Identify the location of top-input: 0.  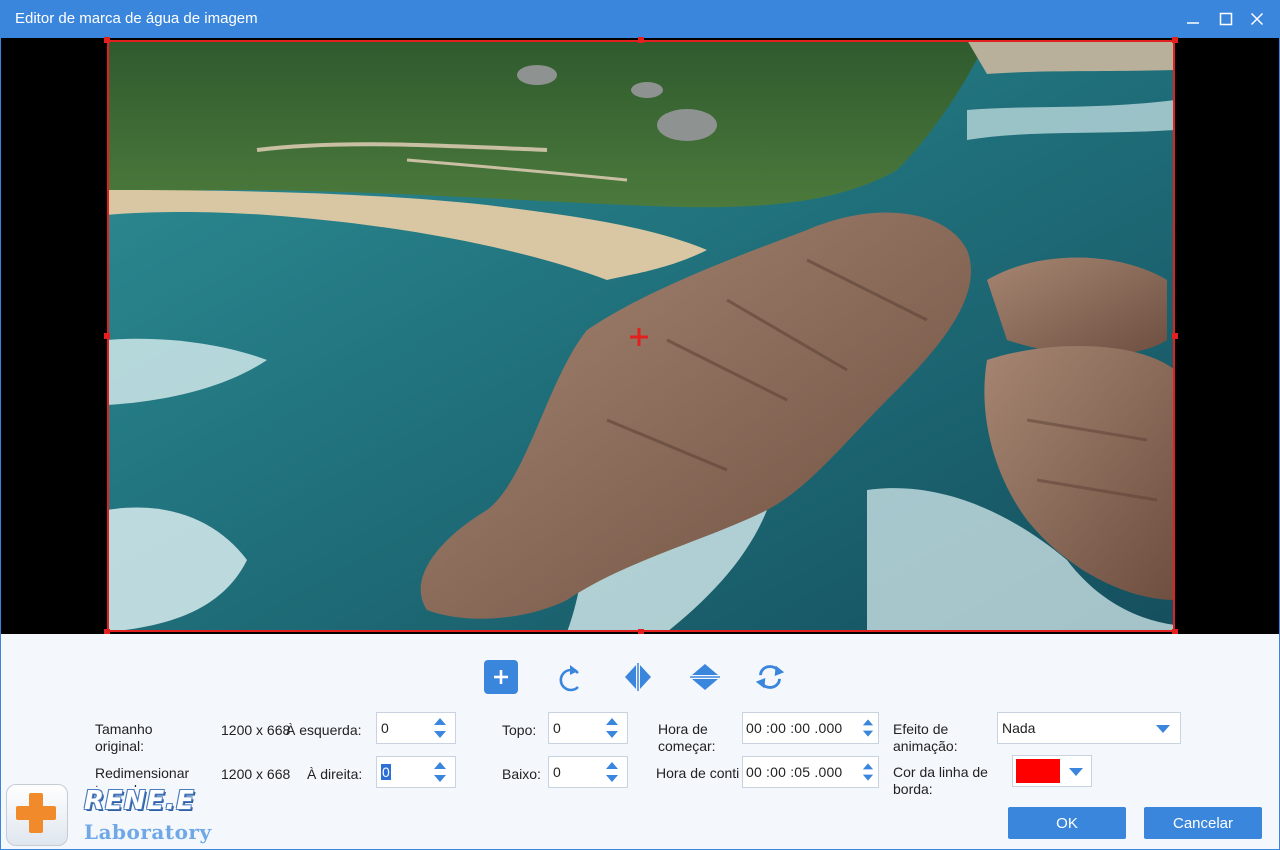
(557, 728).